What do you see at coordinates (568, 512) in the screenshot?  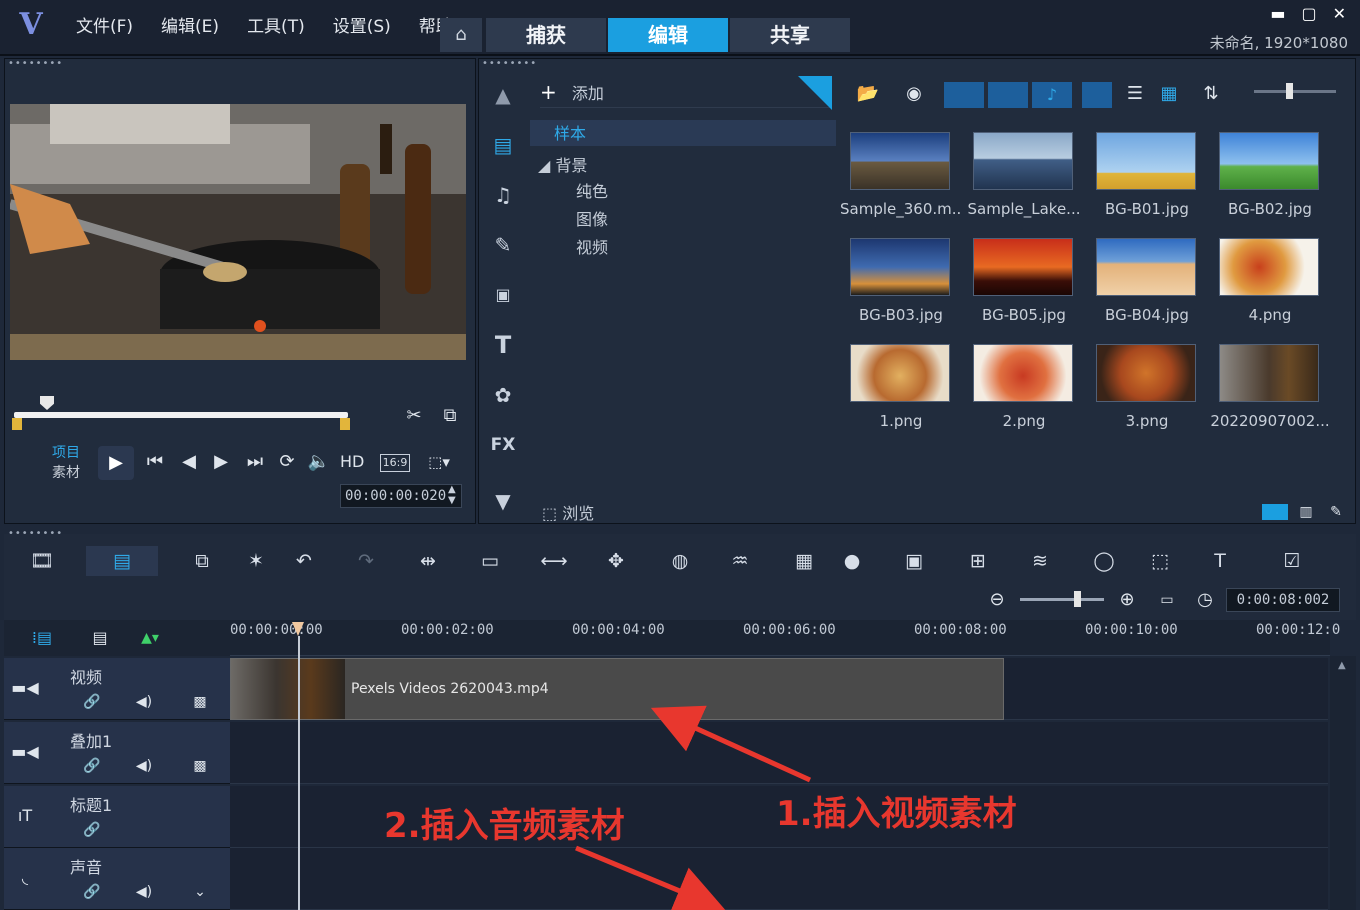 I see `browse-button: ⬚ 浏览` at bounding box center [568, 512].